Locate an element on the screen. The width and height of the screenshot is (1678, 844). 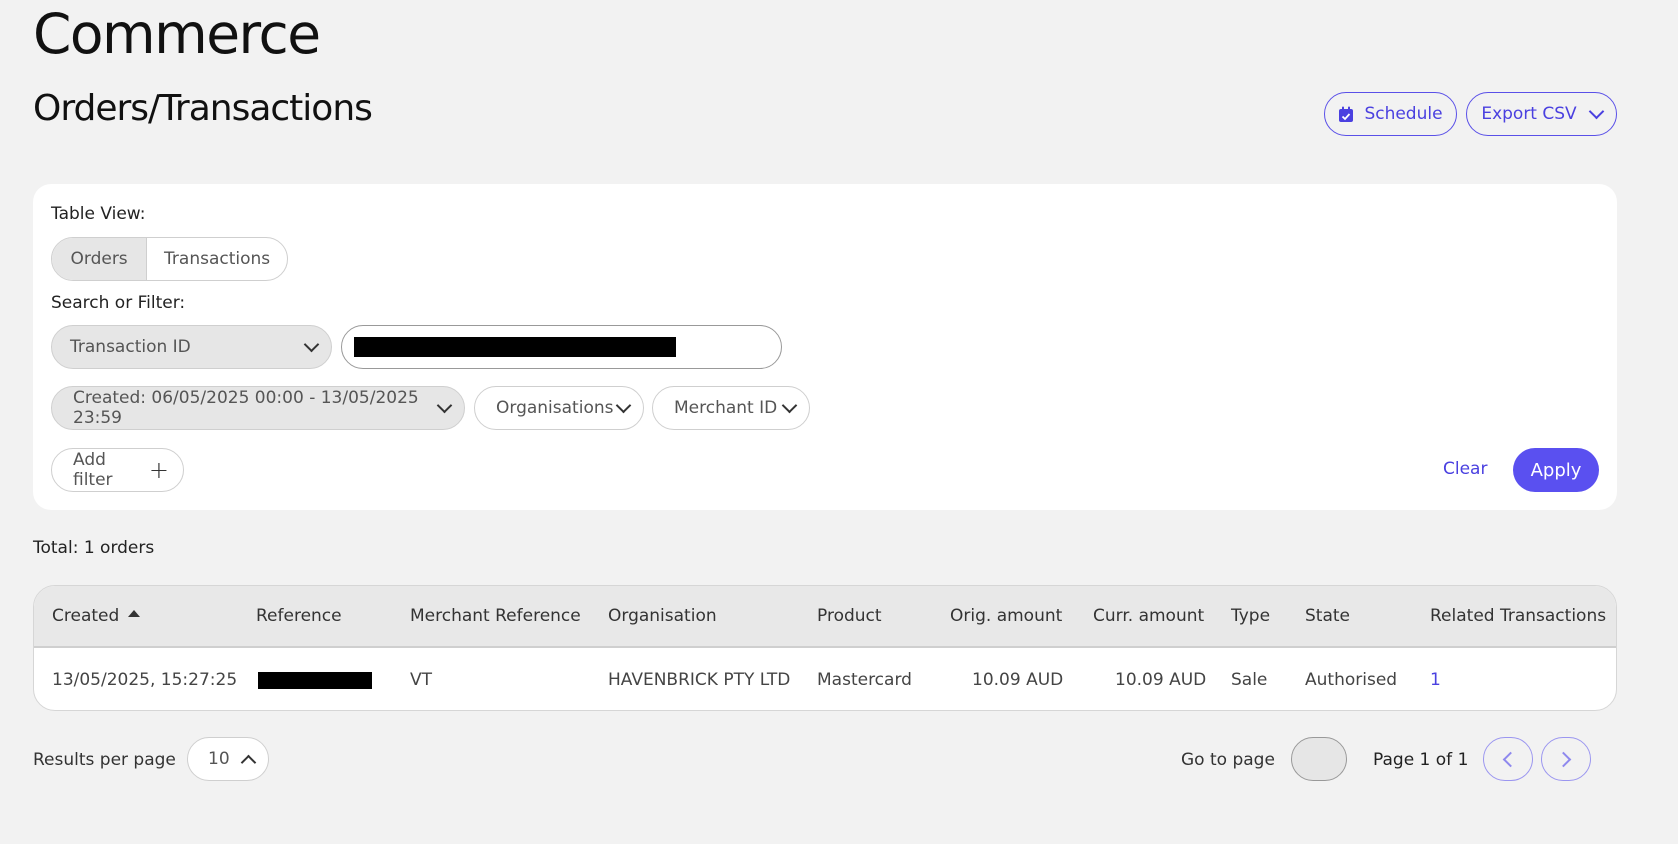
results-per-page-value: 10 is located at coordinates (219, 759).